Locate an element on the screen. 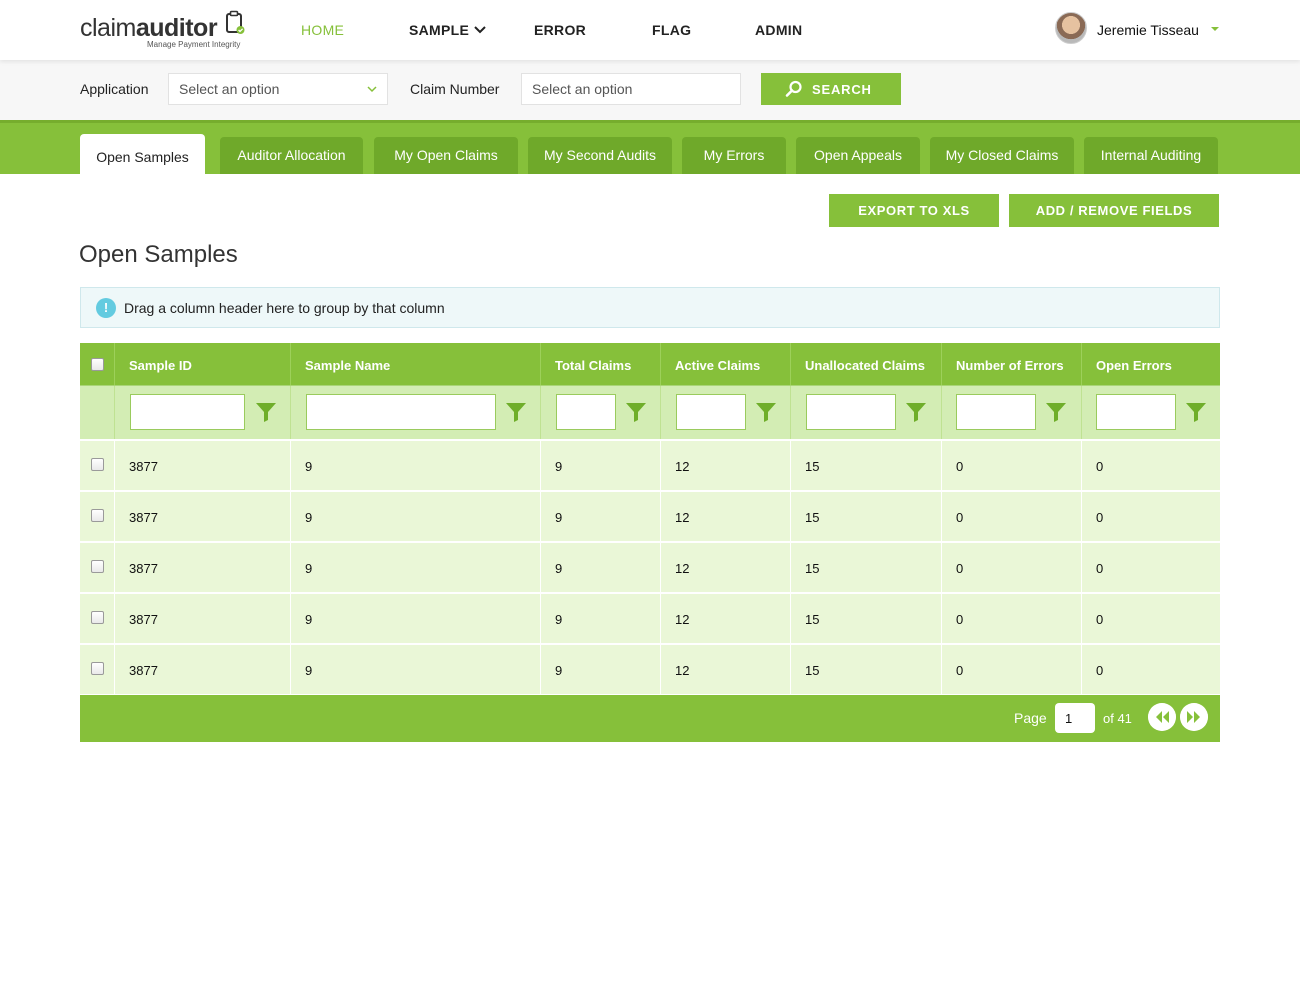 This screenshot has height=1000, width=1300. column-header-number-of-errors: Number of Errors is located at coordinates (1011, 364).